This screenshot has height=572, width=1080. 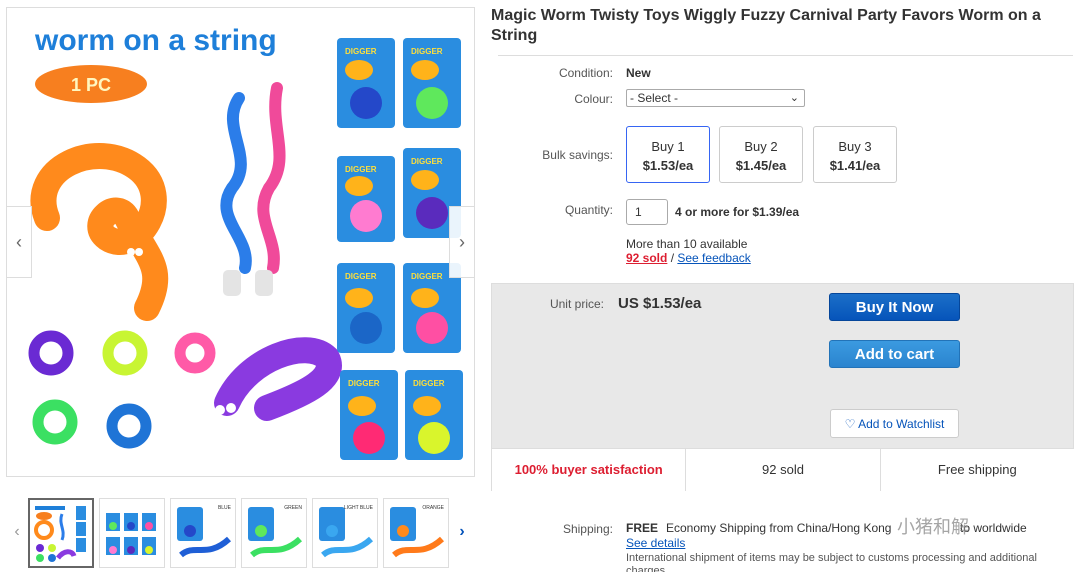 What do you see at coordinates (585, 73) in the screenshot?
I see `condition-label: Condition:` at bounding box center [585, 73].